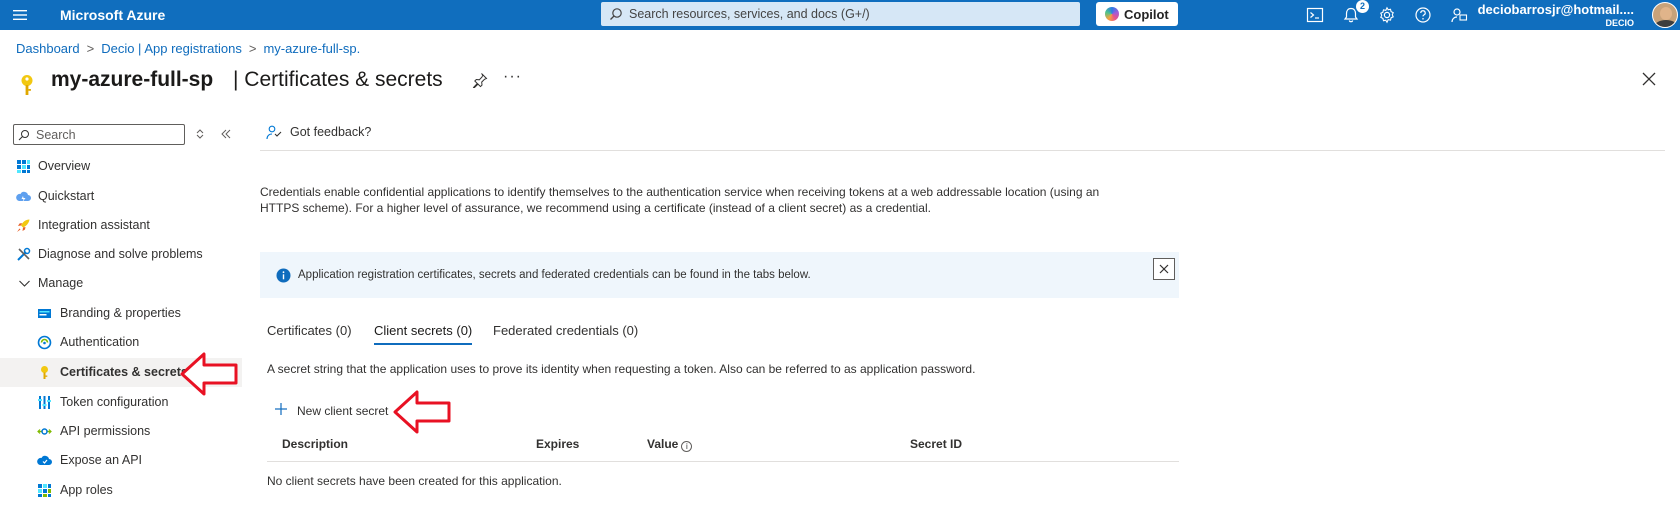 This screenshot has width=1680, height=505. What do you see at coordinates (64, 166) in the screenshot?
I see `sidebar-item-label: Overview` at bounding box center [64, 166].